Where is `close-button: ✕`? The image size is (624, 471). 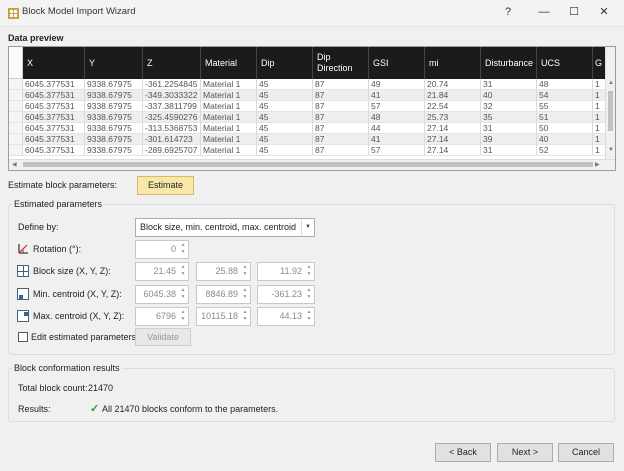
close-button: ✕ is located at coordinates (604, 12).